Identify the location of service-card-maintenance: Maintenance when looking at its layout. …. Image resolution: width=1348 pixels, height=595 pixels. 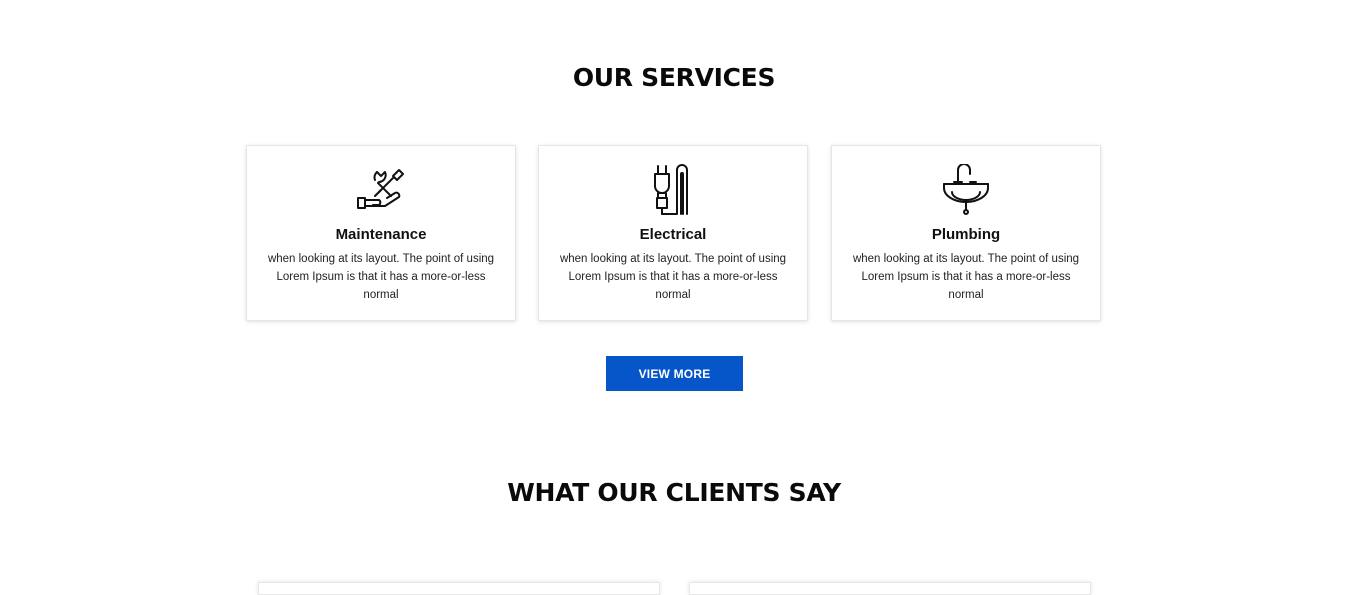
(381, 233).